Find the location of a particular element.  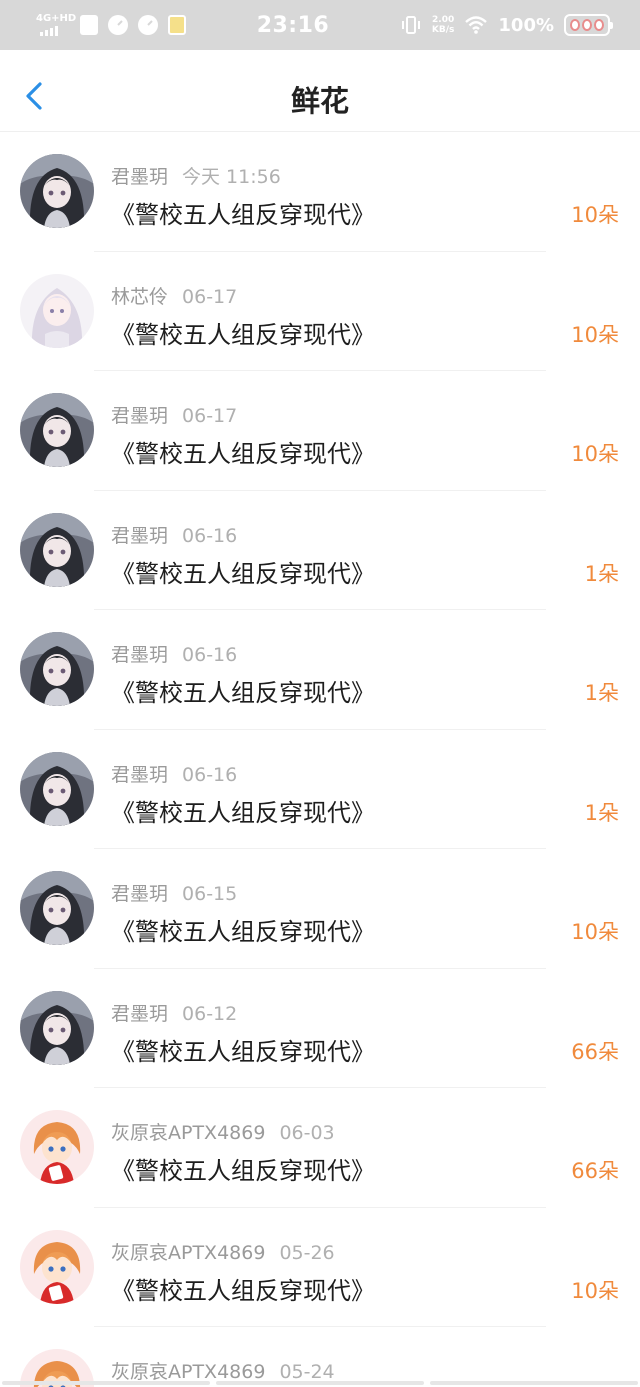

list-item: 灰原哀APTX4869 05-24 is located at coordinates (320, 1357).